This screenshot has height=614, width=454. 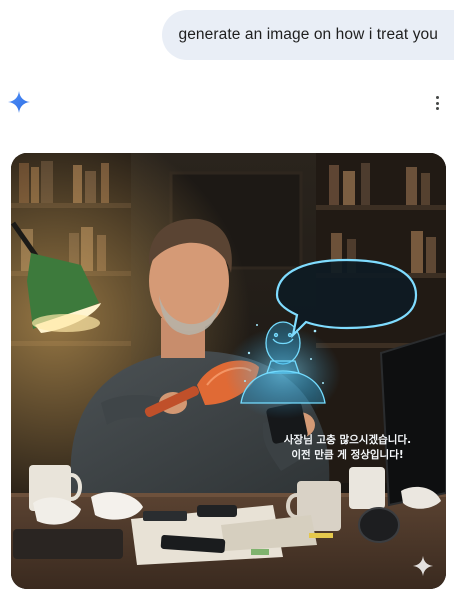 I want to click on user-message-text: generate an image on how i treat you, so click(x=308, y=34).